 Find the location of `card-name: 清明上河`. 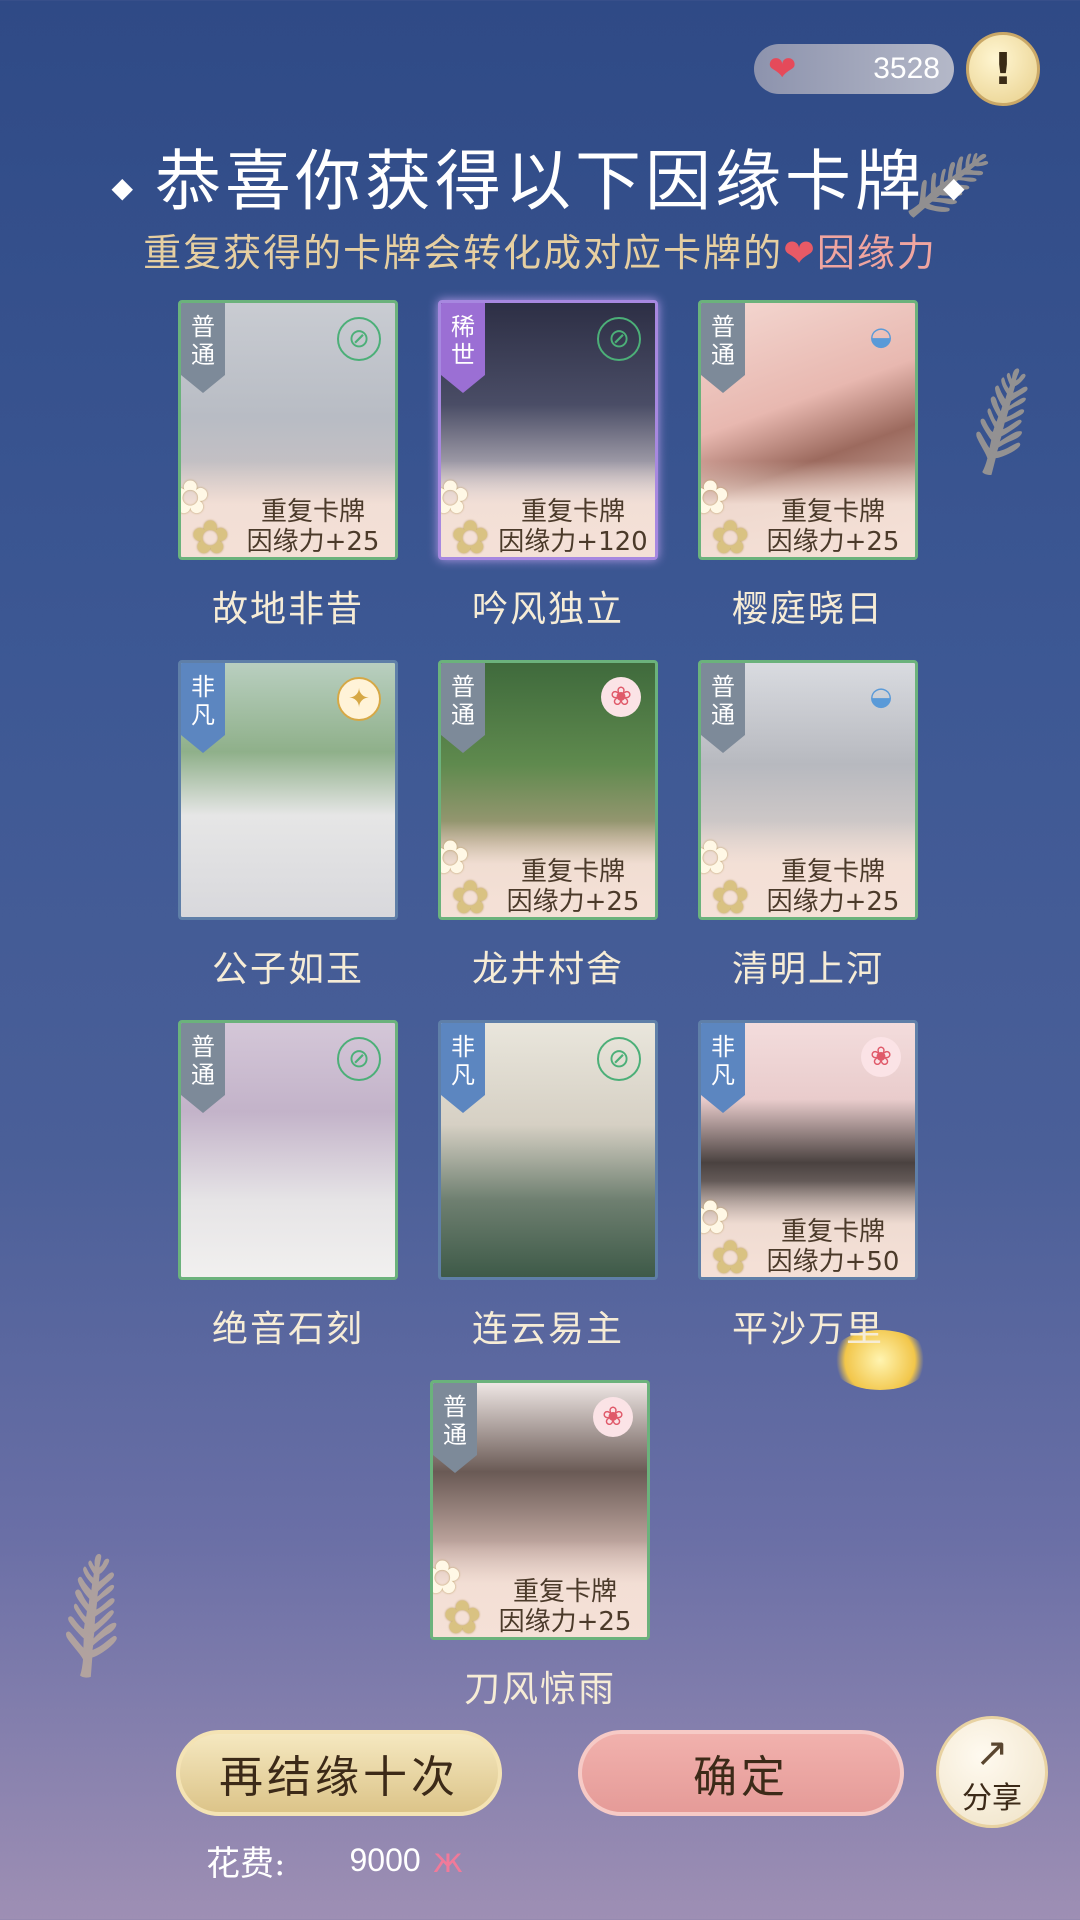

card-name: 清明上河 is located at coordinates (807, 969).